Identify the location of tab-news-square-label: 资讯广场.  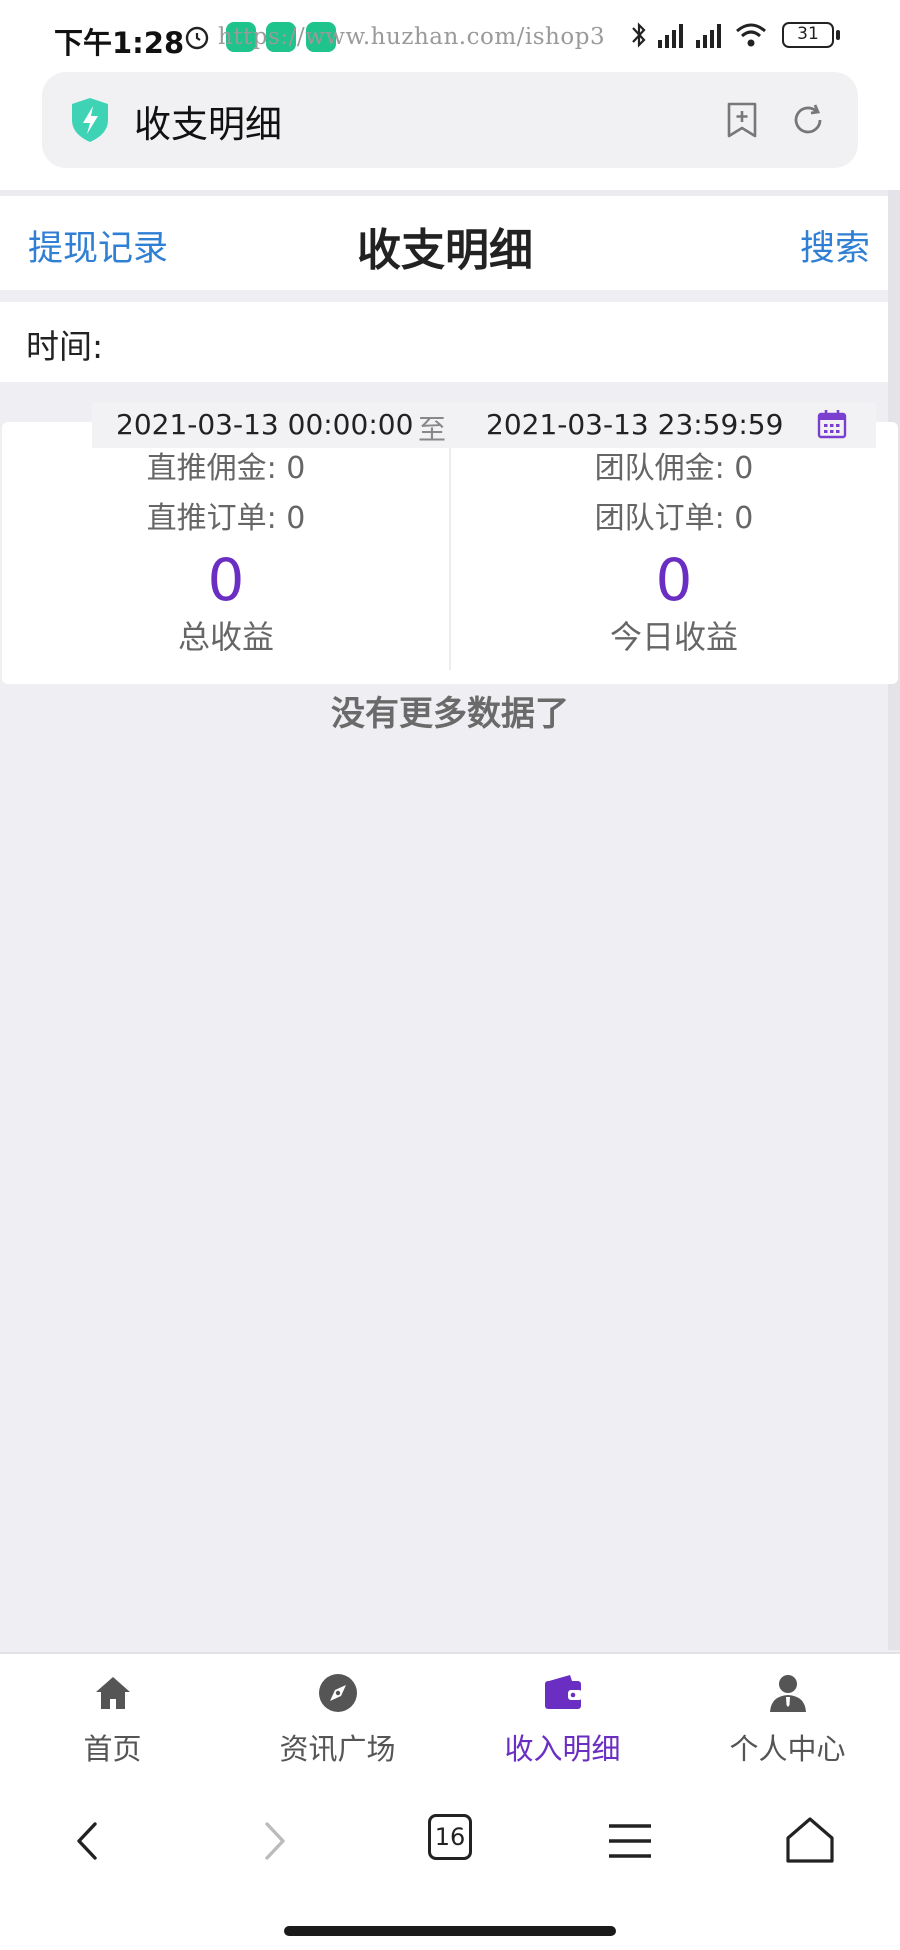
(337, 1749).